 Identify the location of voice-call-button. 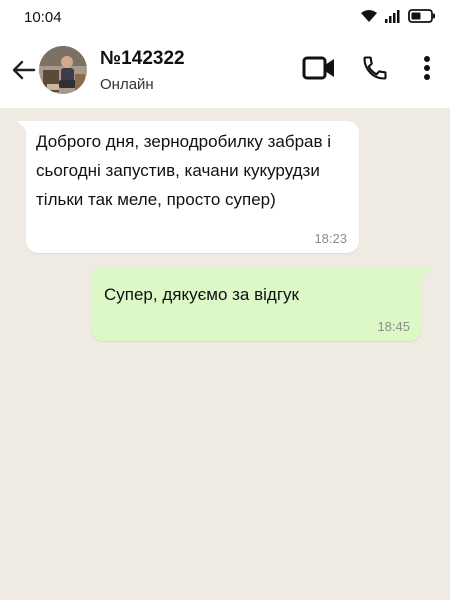
(375, 70).